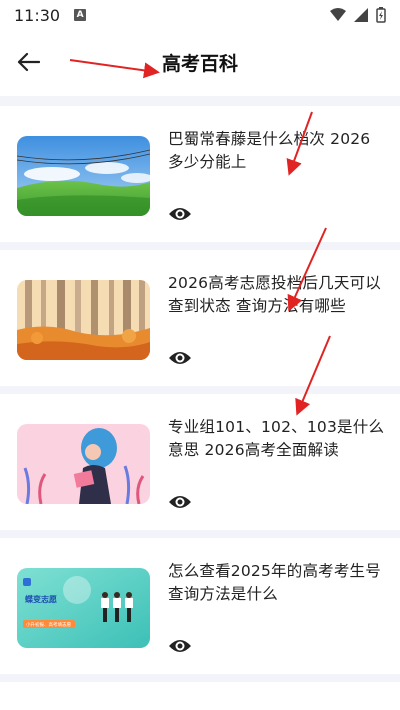  Describe the element at coordinates (200, 696) in the screenshot. I see `article-card` at that location.